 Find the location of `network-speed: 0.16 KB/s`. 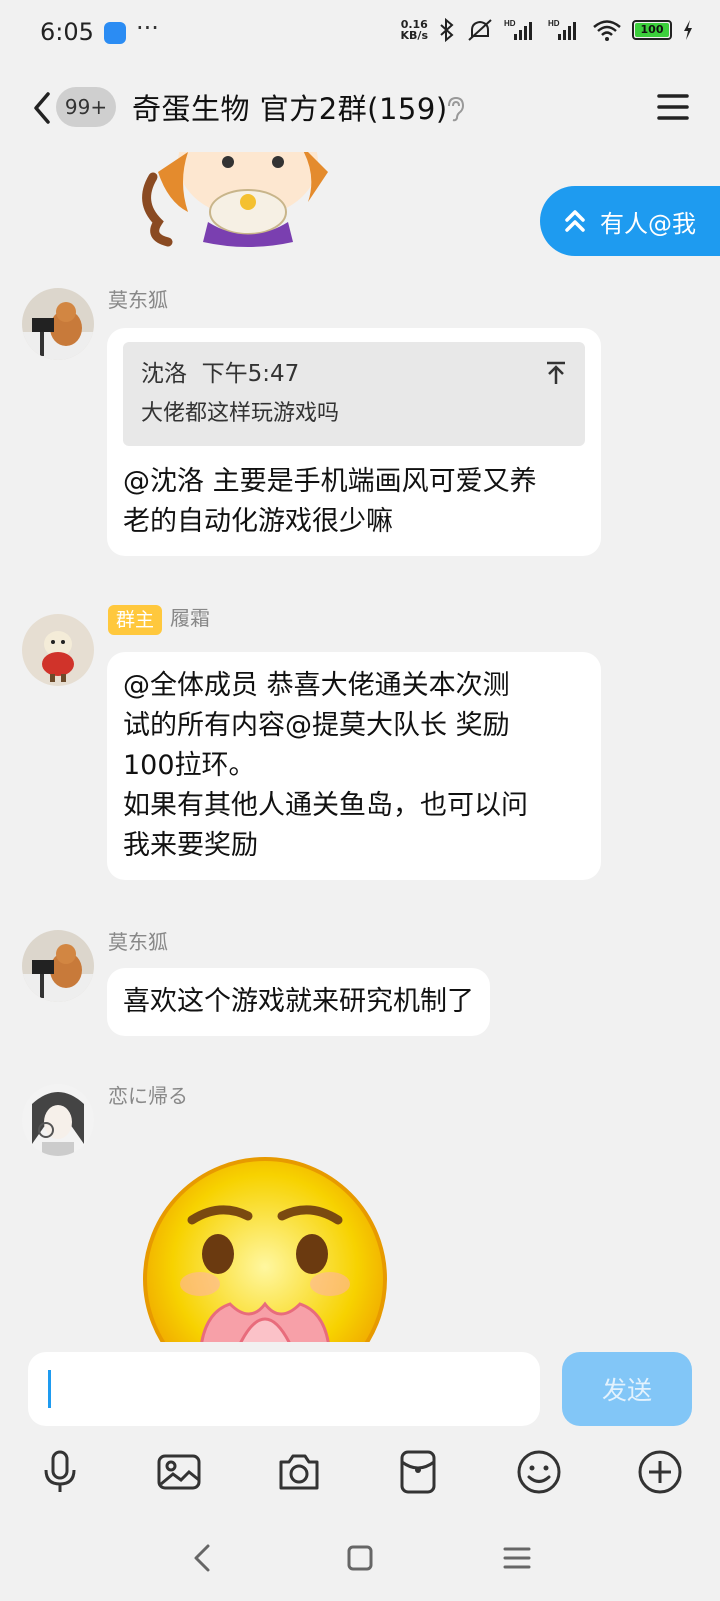

network-speed: 0.16 KB/s is located at coordinates (414, 30).